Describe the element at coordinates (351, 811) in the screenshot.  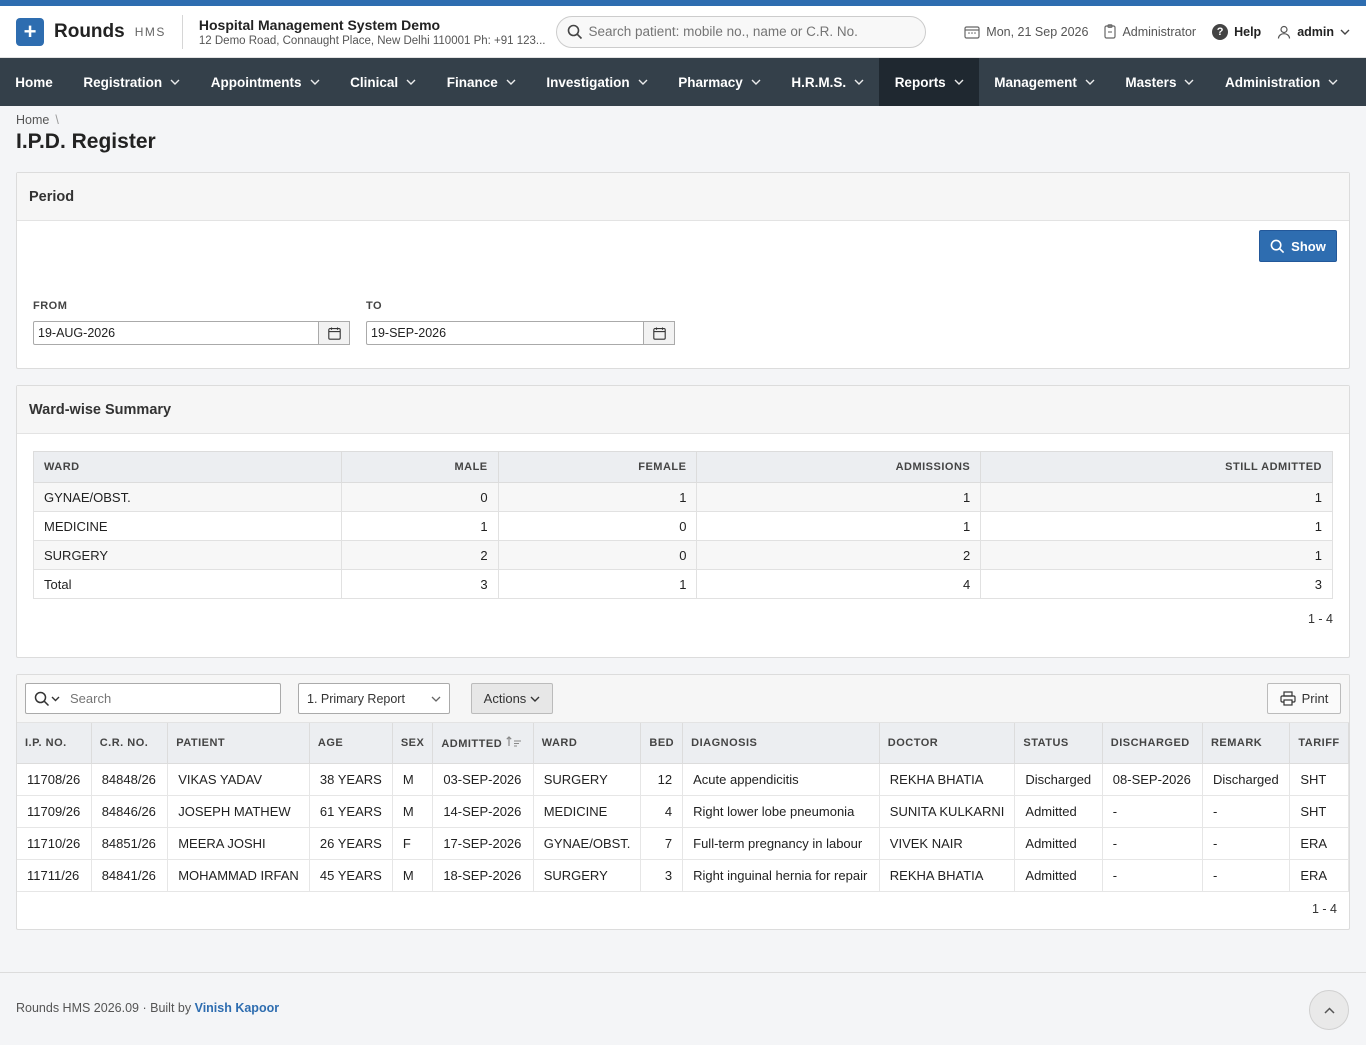
I see `table-cell: 61 YEARS` at that location.